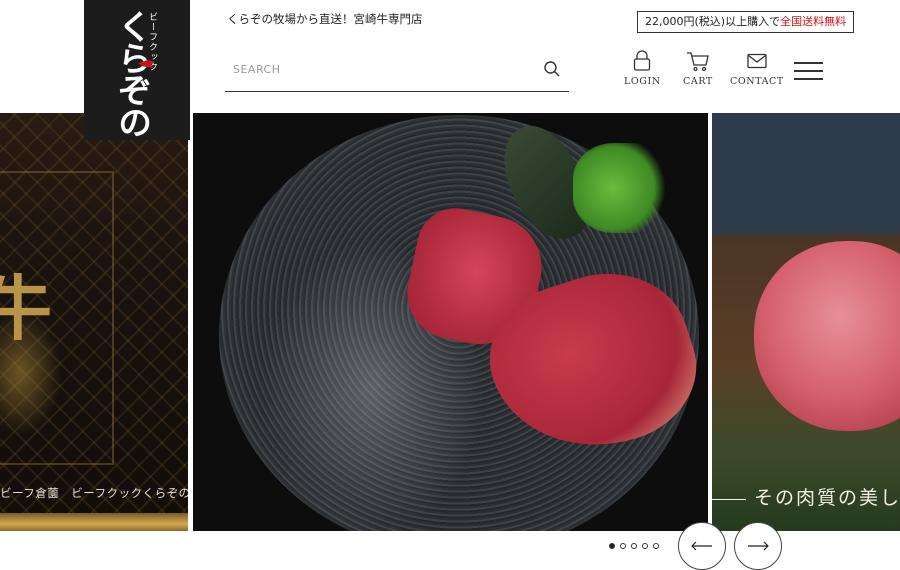 The height and width of the screenshot is (570, 900). What do you see at coordinates (94, 522) in the screenshot?
I see `gold-ribbon` at bounding box center [94, 522].